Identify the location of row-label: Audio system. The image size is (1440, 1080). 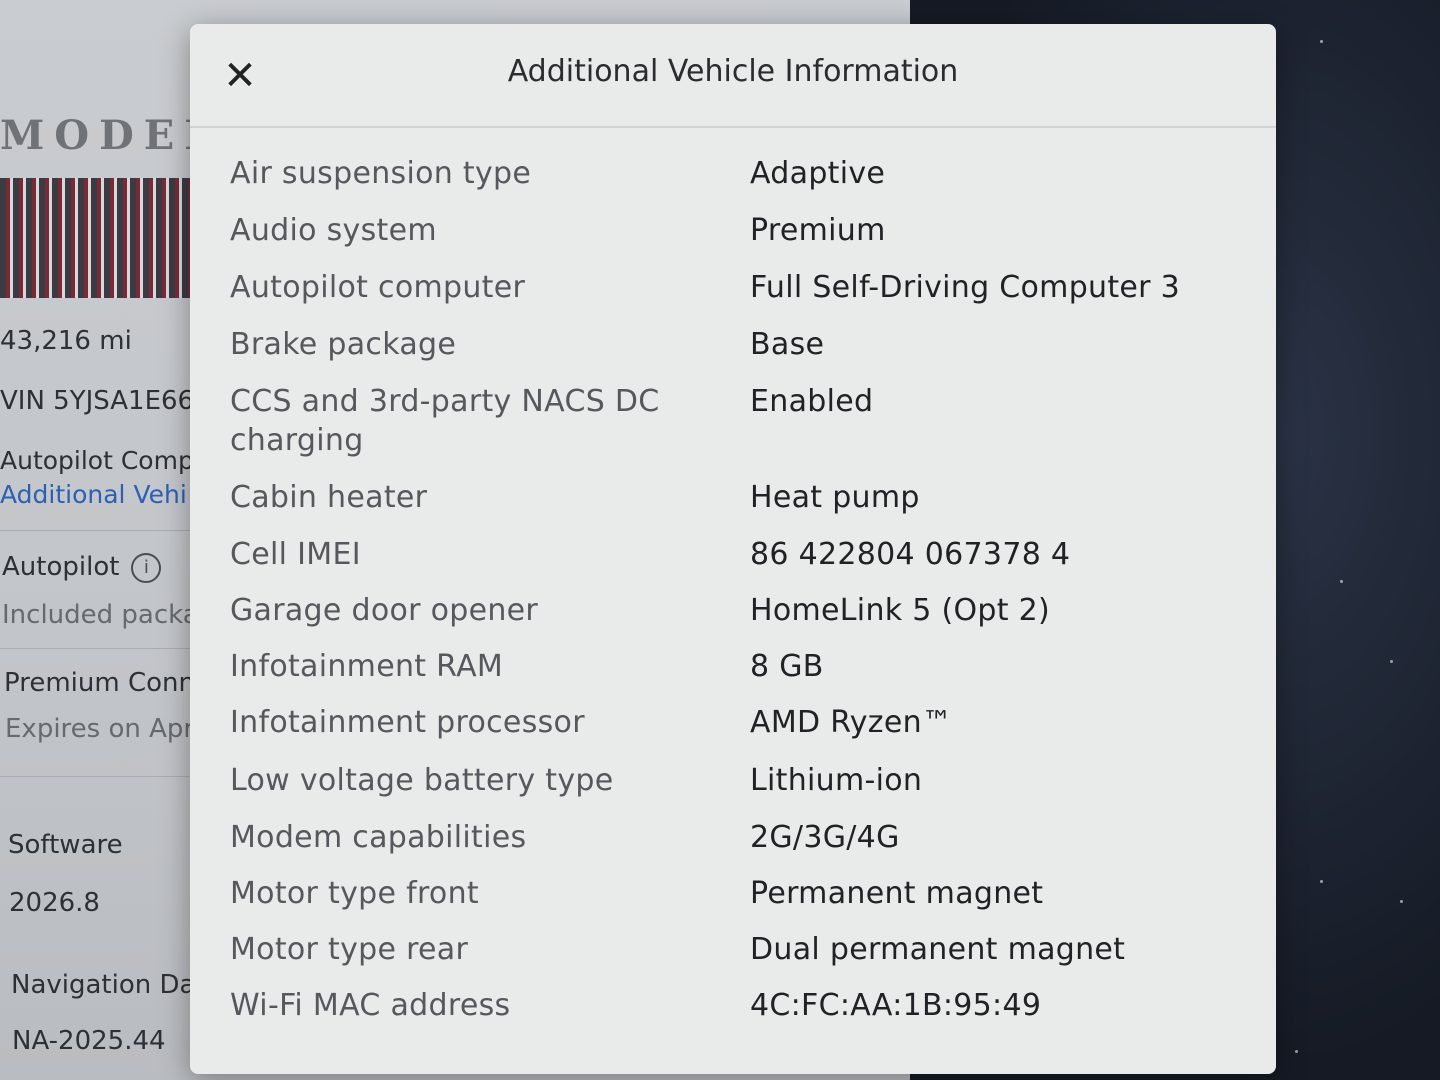
(333, 230).